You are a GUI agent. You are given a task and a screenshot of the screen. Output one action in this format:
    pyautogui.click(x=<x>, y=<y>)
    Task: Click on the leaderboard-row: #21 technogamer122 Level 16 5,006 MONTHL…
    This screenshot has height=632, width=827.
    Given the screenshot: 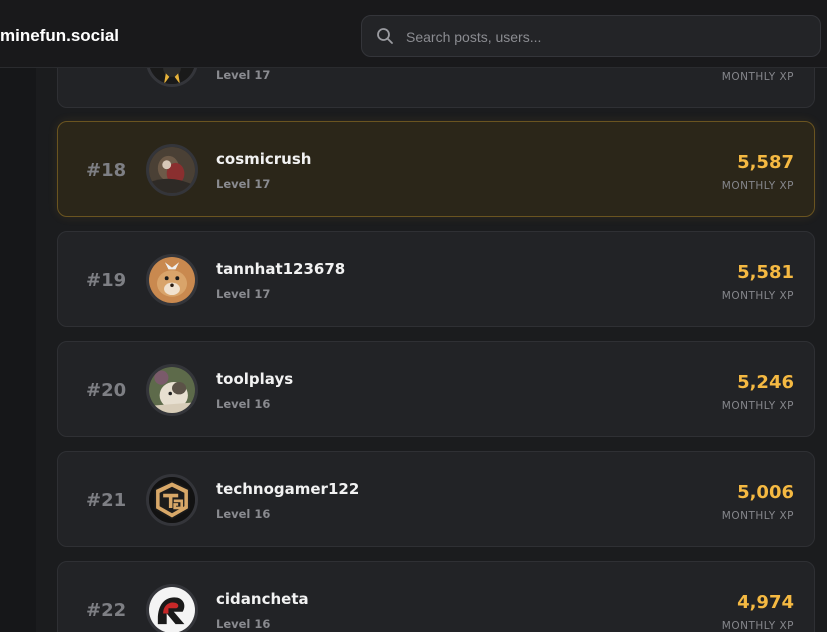 What is the action you would take?
    pyautogui.click(x=436, y=499)
    